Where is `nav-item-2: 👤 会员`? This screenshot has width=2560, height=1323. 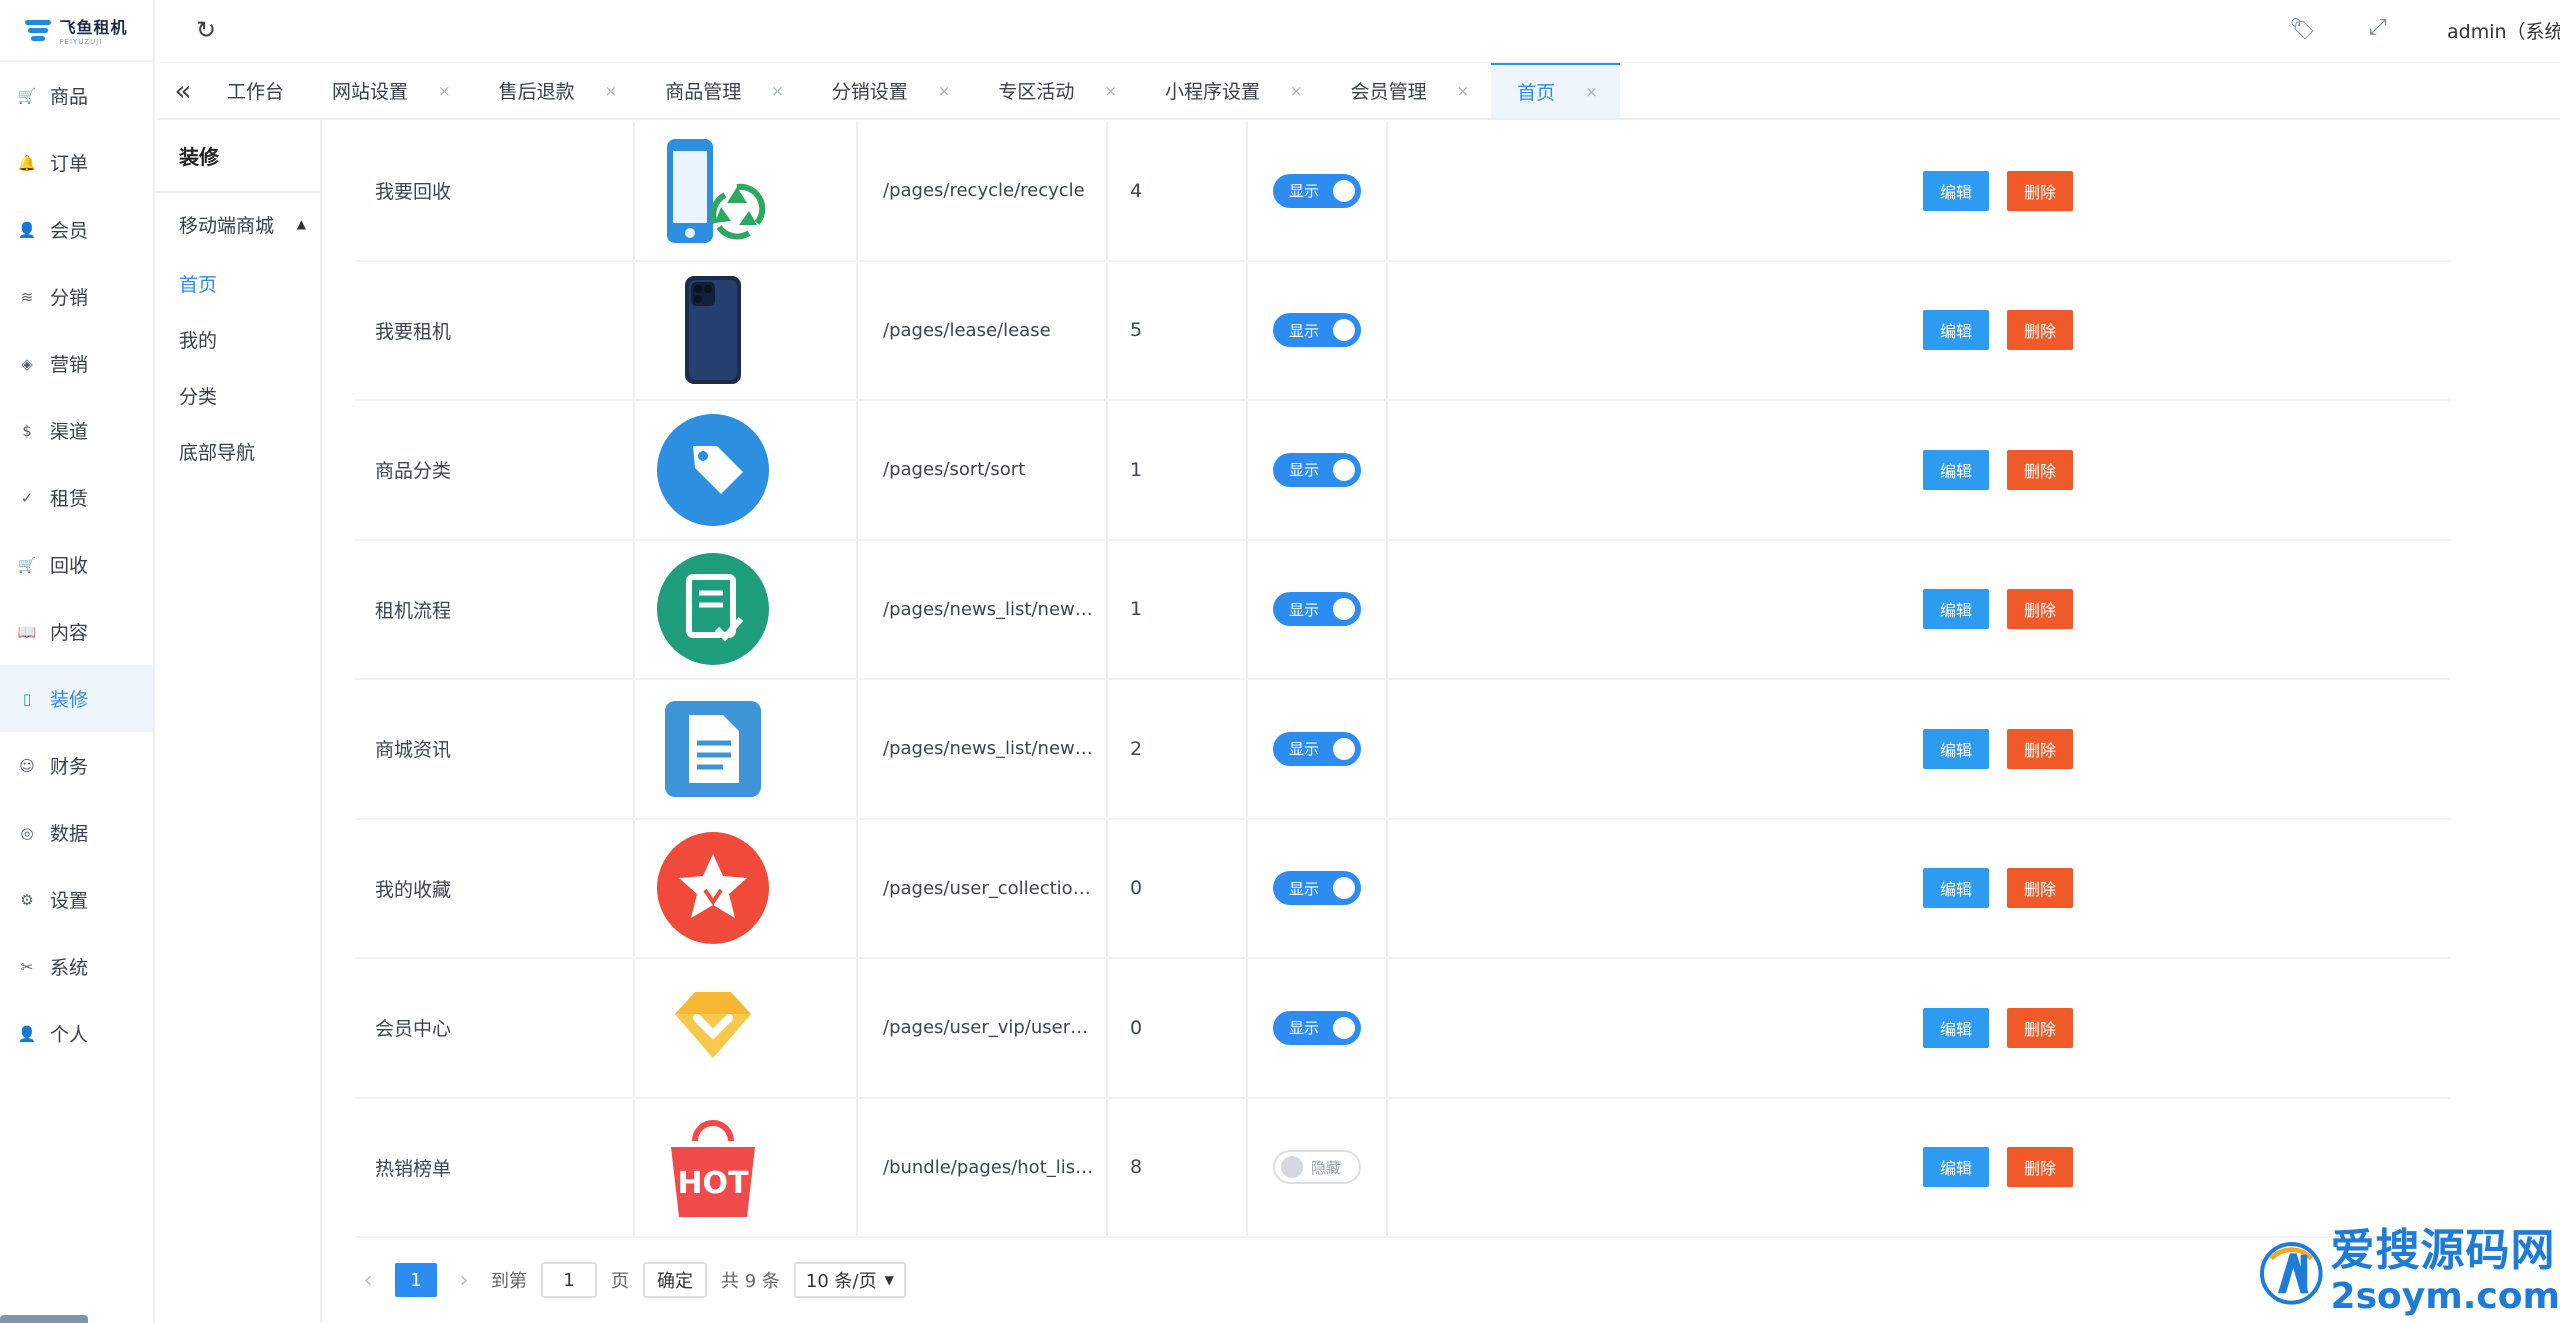 nav-item-2: 👤 会员 is located at coordinates (76, 229).